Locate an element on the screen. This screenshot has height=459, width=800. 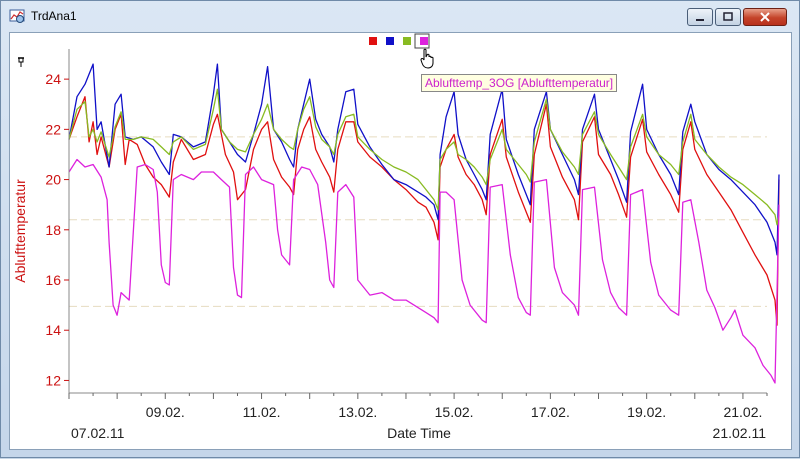
y-tick-label: 12 is located at coordinates (53, 380).